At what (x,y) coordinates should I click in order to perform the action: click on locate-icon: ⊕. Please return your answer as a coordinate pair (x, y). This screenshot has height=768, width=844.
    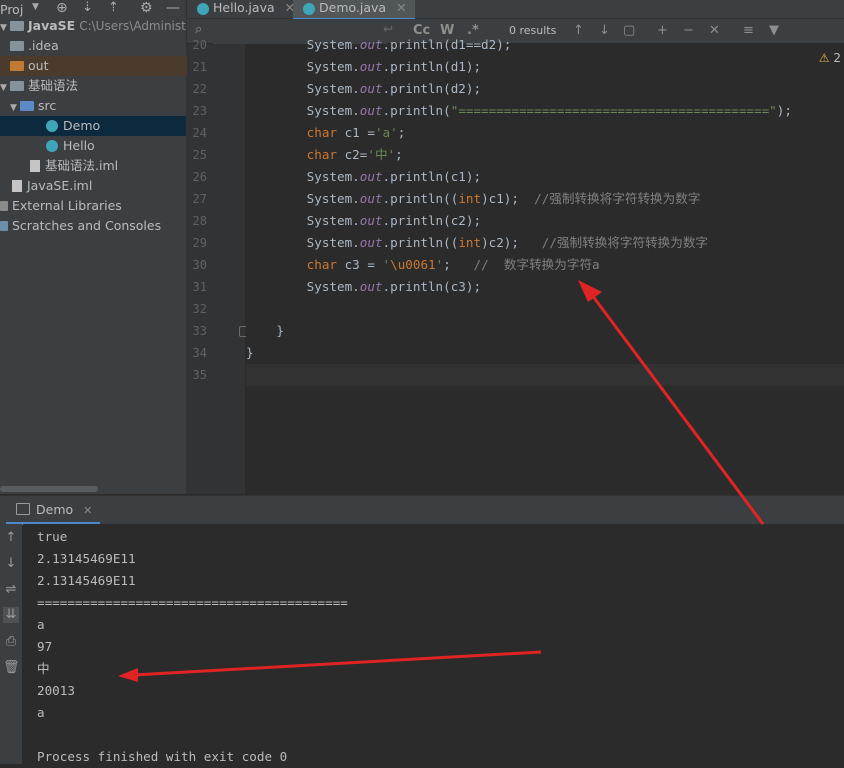
    Looking at the image, I should click on (62, 8).